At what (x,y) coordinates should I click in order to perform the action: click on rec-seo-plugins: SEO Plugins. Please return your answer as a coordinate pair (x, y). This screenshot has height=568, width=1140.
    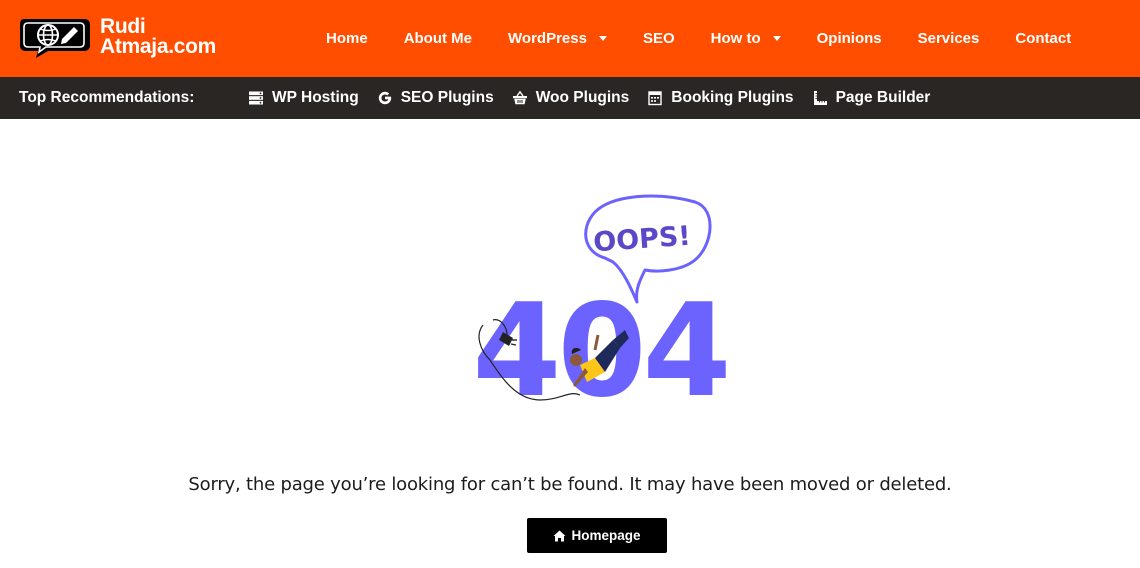
    Looking at the image, I should click on (435, 98).